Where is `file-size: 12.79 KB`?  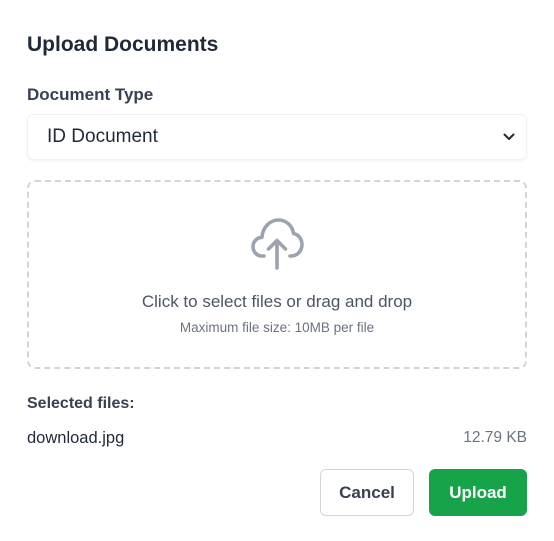 file-size: 12.79 KB is located at coordinates (495, 437).